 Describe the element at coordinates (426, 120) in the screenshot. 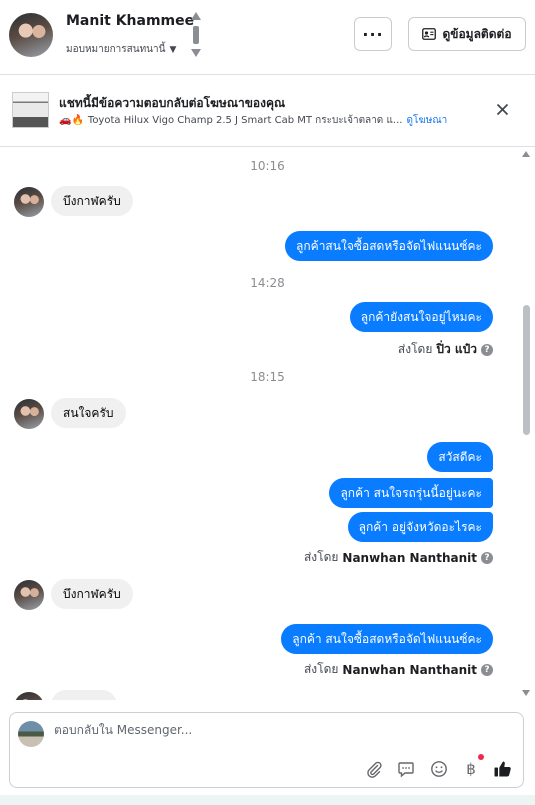

I see `view-ad-link: ดูโฆษณา` at that location.